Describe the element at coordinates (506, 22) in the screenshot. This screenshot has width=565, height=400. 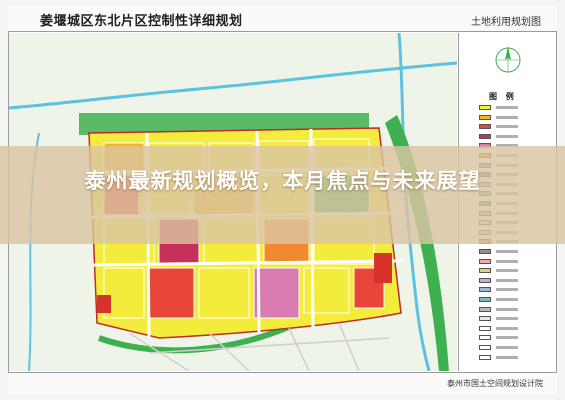
I see `sheet-name: 土地利用规划图` at that location.